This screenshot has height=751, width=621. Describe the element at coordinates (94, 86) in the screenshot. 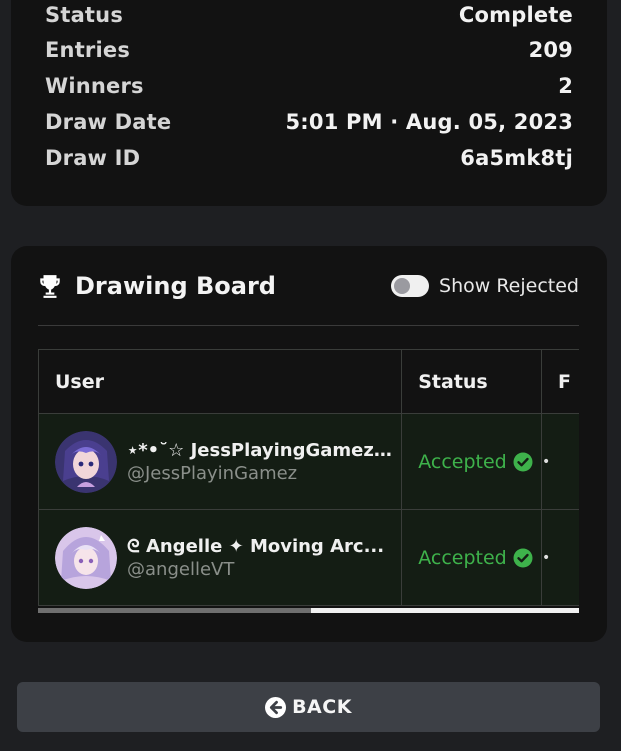

I see `info-label: Winners` at that location.